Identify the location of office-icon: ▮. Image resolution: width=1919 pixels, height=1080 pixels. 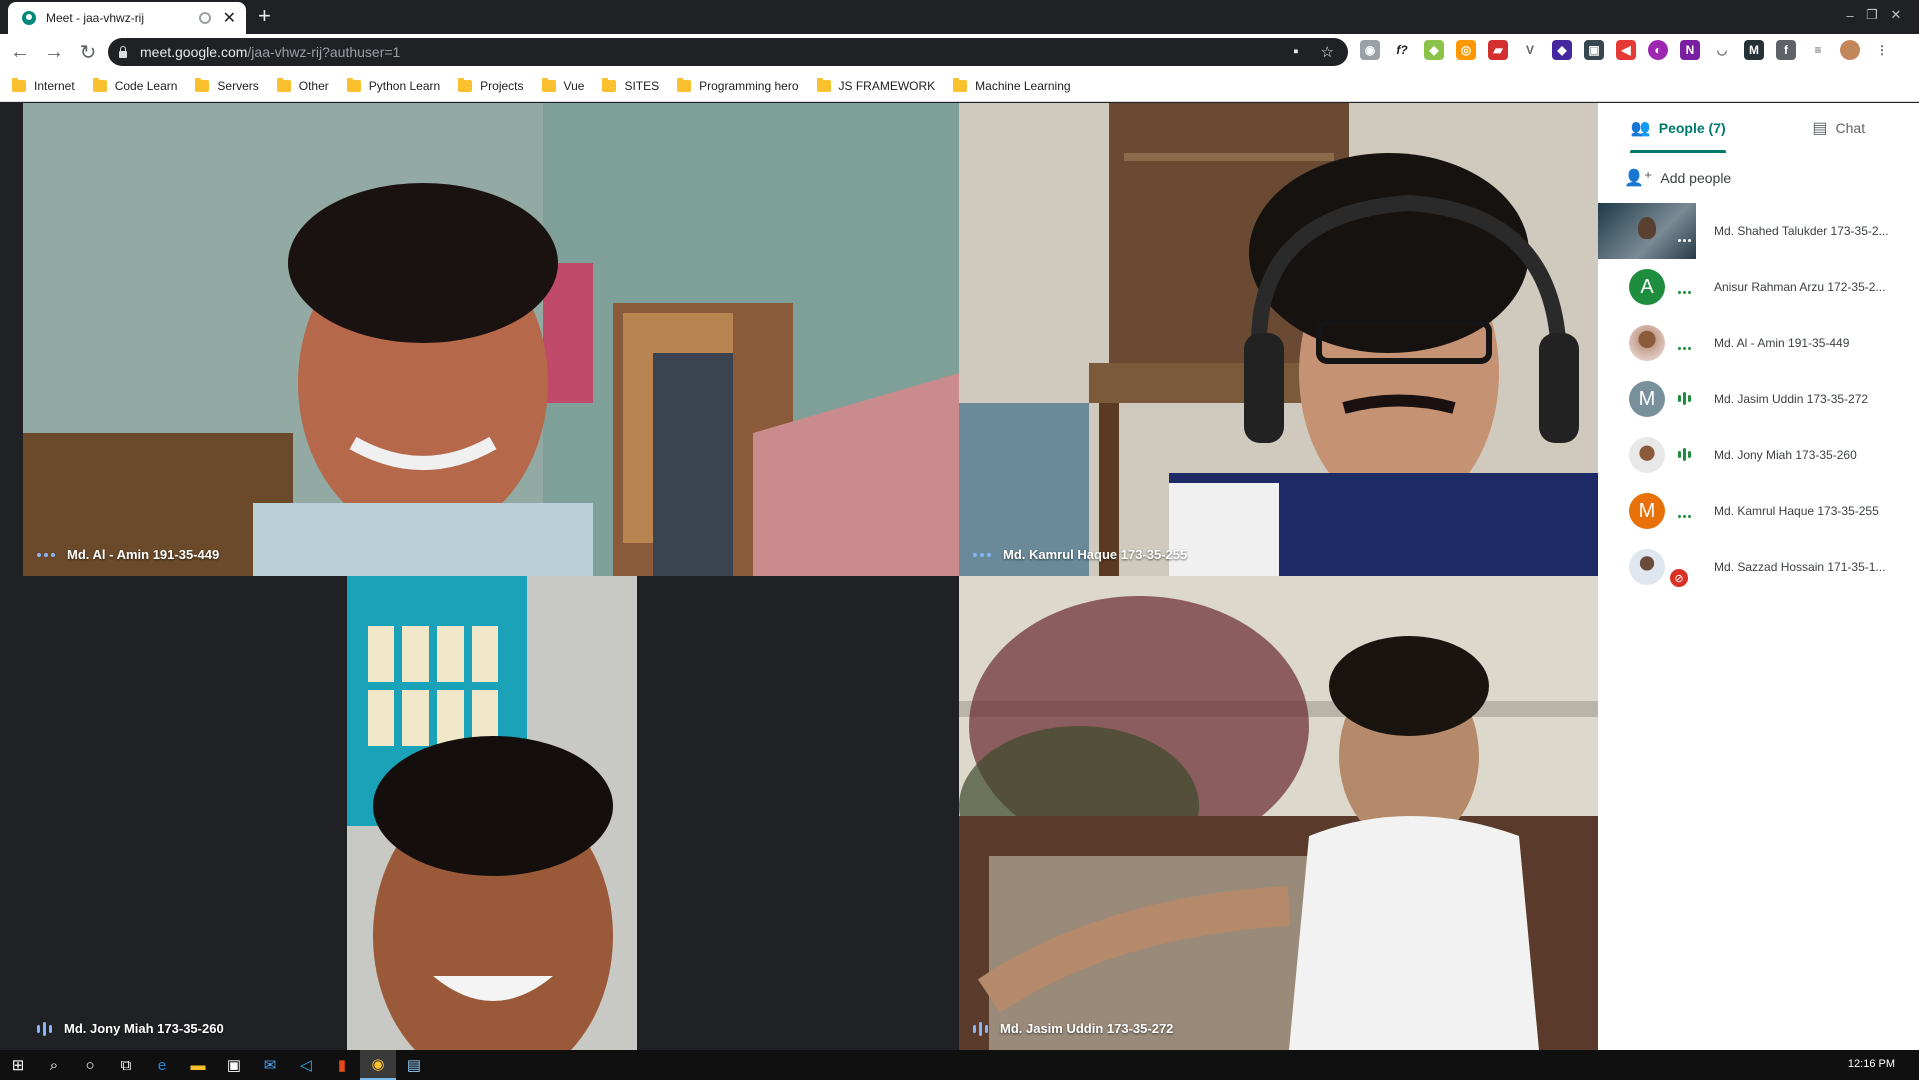
(342, 1065).